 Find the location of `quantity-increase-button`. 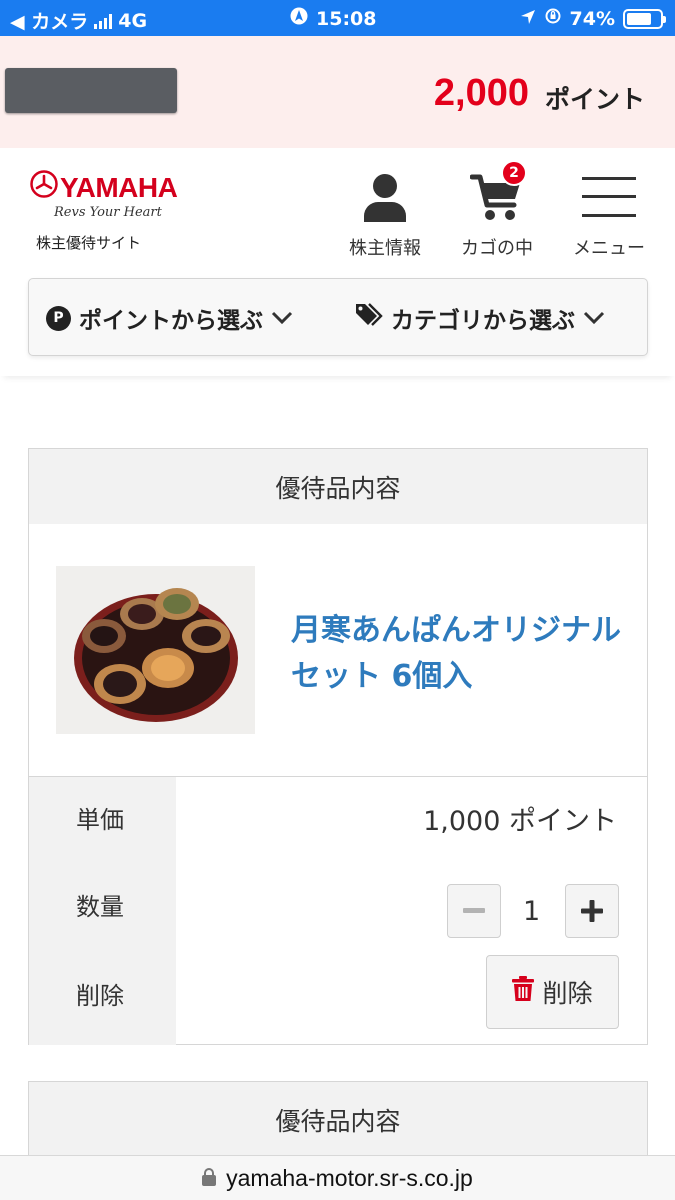

quantity-increase-button is located at coordinates (592, 911).